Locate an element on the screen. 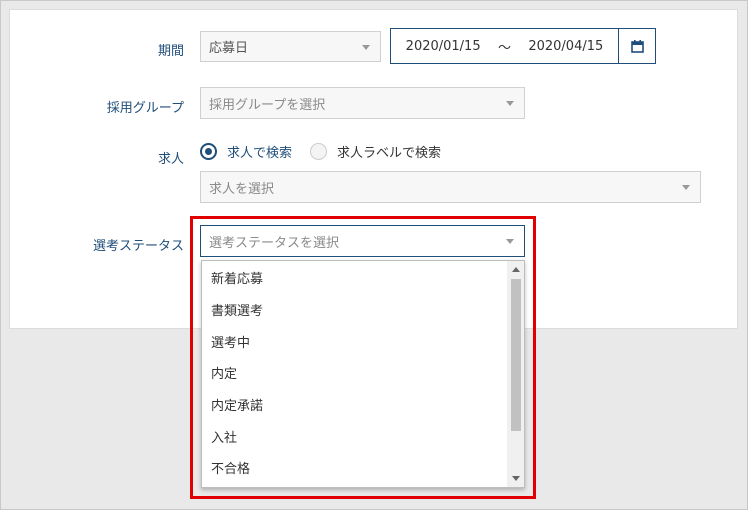  group-select: 採用グループを選択 is located at coordinates (362, 103).